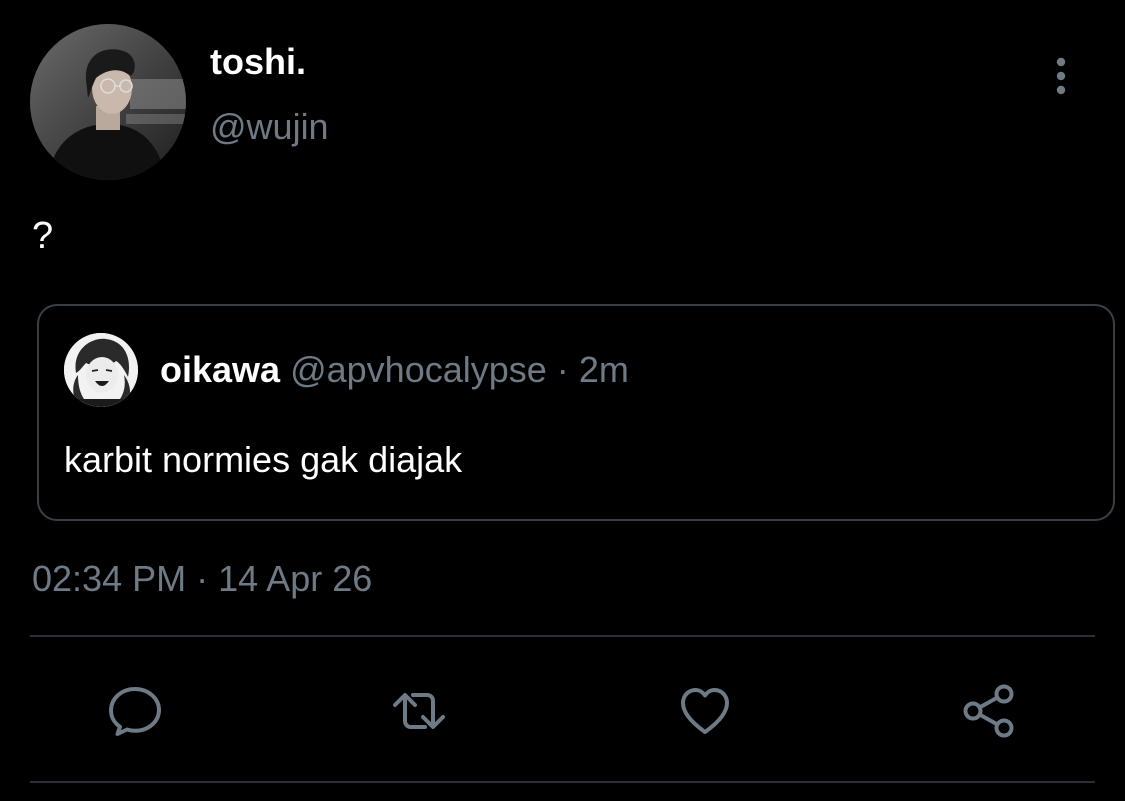 This screenshot has width=1125, height=801. I want to click on author-handle: @wujin, so click(269, 127).